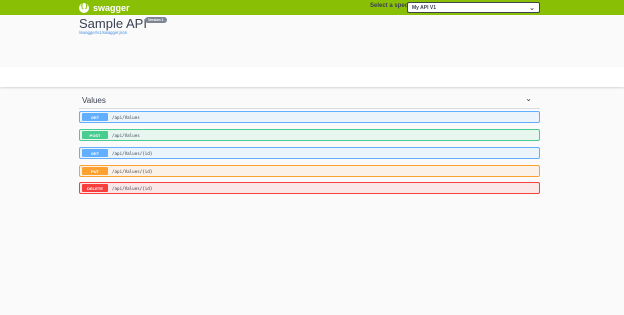 Image resolution: width=624 pixels, height=315 pixels. I want to click on spec-label: Select a spec, so click(389, 6).